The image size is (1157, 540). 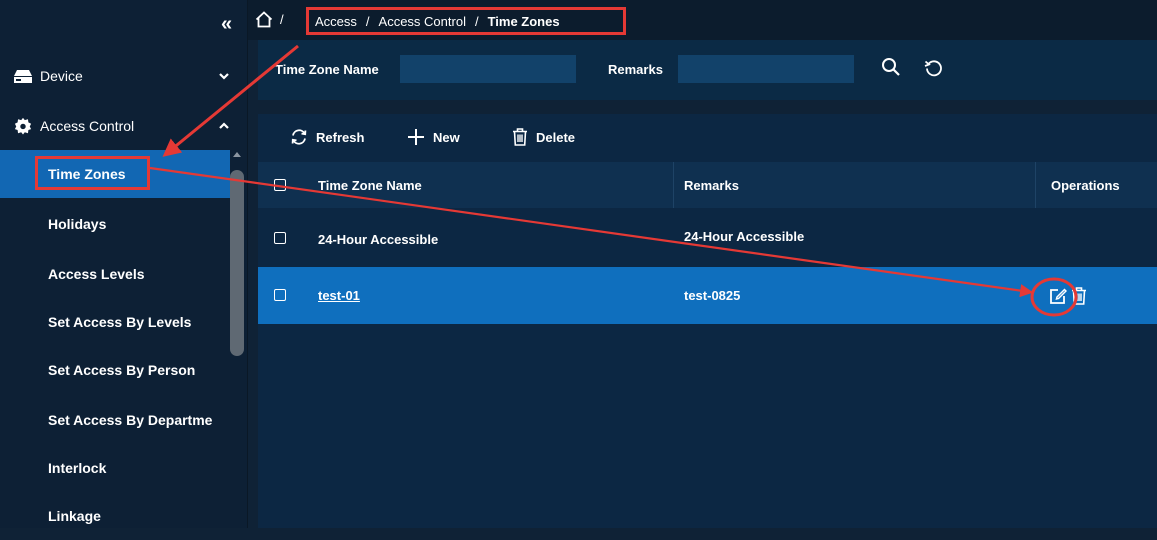 What do you see at coordinates (299, 137) in the screenshot?
I see `refresh-icon` at bounding box center [299, 137].